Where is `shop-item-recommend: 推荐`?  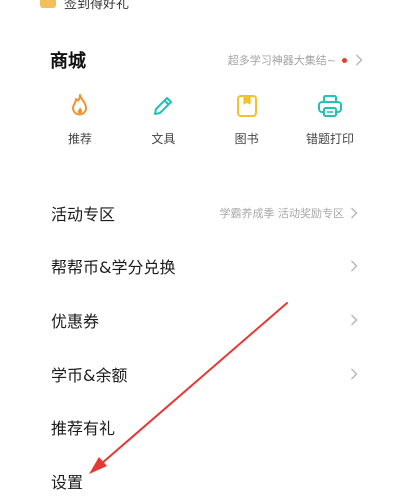
shop-item-recommend: 推荐 is located at coordinates (80, 119).